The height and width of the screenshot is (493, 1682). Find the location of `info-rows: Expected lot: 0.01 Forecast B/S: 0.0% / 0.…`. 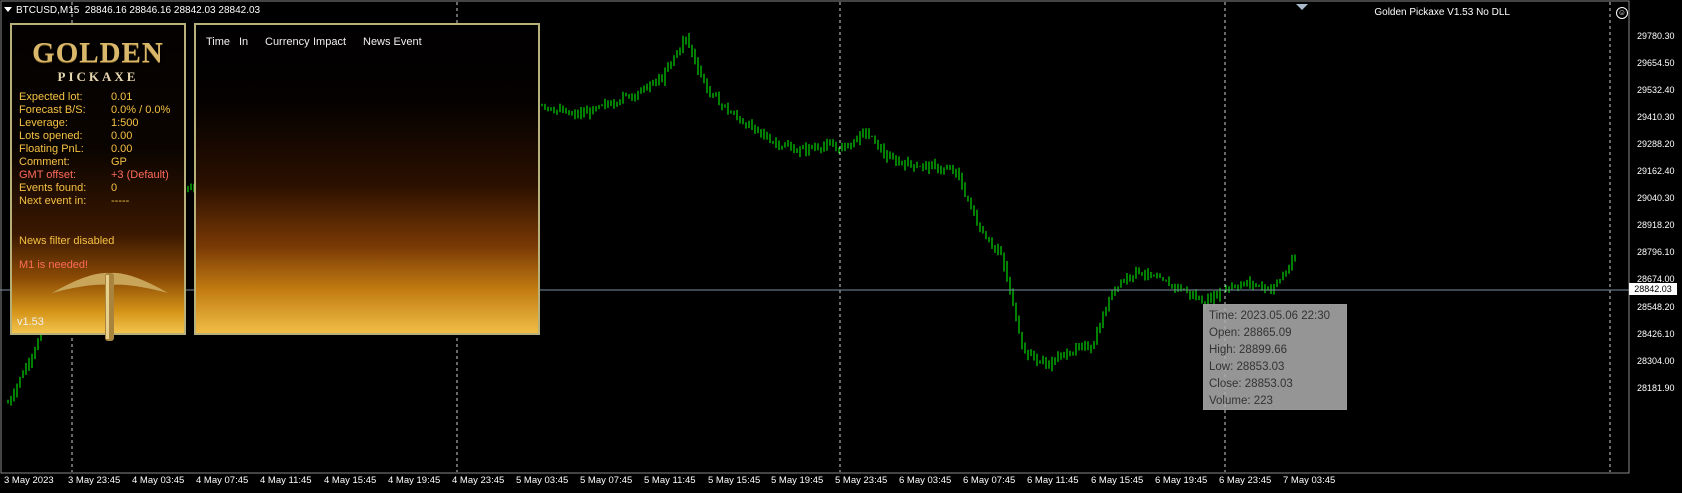

info-rows: Expected lot: 0.01 Forecast B/S: 0.0% / 0.… is located at coordinates (94, 149).